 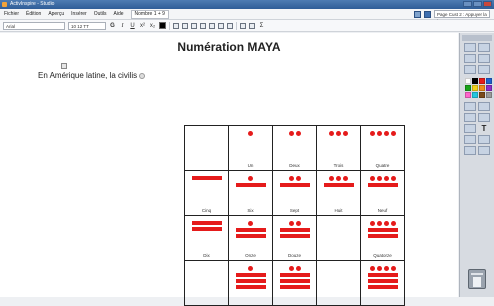 What do you see at coordinates (64, 66) in the screenshot?
I see `object-handle-icon` at bounding box center [64, 66].